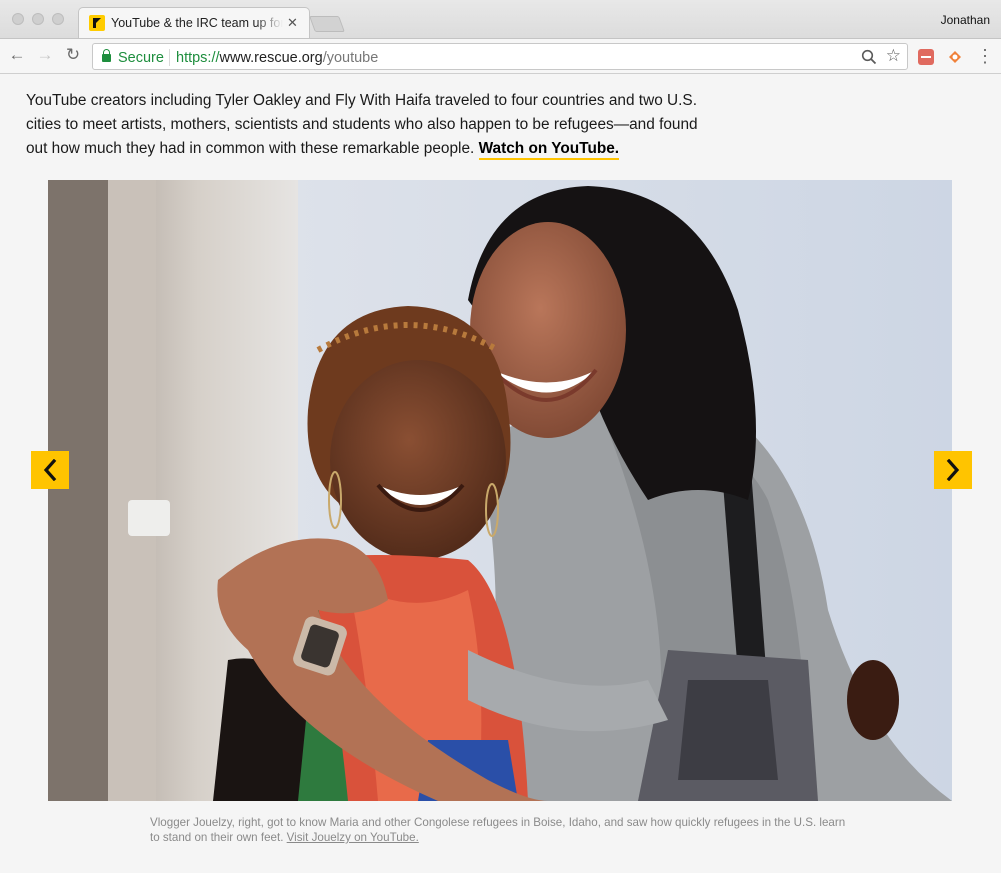  Describe the element at coordinates (106, 55) in the screenshot. I see `lock-icon` at that location.